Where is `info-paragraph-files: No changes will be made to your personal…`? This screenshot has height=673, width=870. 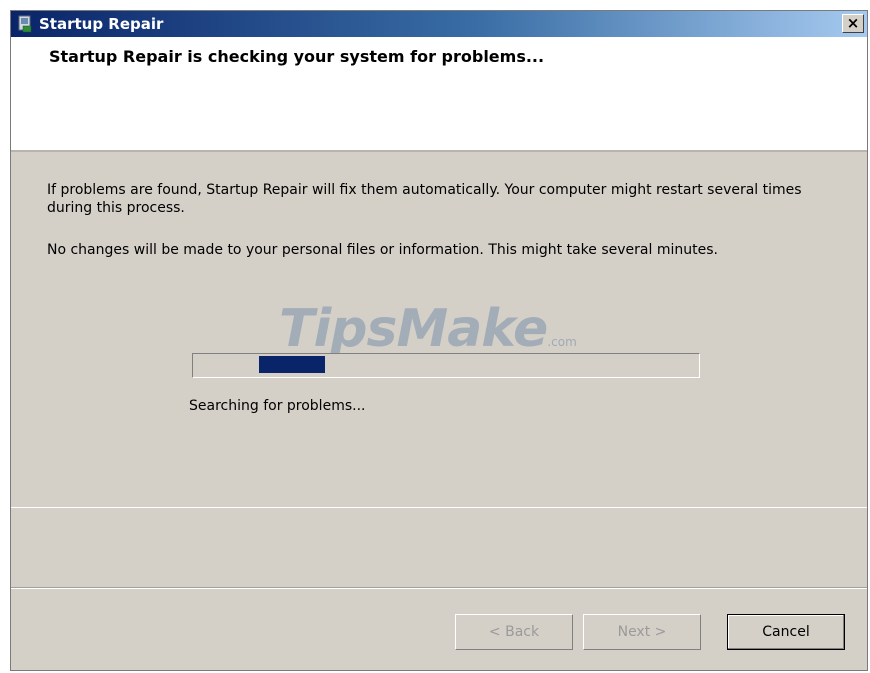 info-paragraph-files: No changes will be made to your personal… is located at coordinates (382, 250).